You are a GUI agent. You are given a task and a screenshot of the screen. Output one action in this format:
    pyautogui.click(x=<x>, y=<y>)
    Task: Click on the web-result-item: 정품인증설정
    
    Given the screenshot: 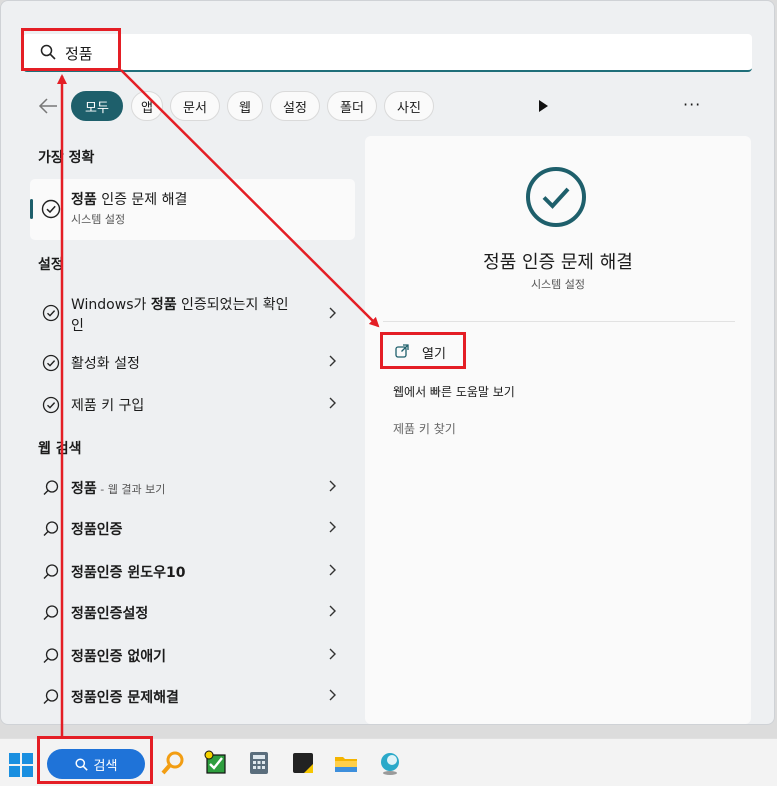 What is the action you would take?
    pyautogui.click(x=192, y=613)
    